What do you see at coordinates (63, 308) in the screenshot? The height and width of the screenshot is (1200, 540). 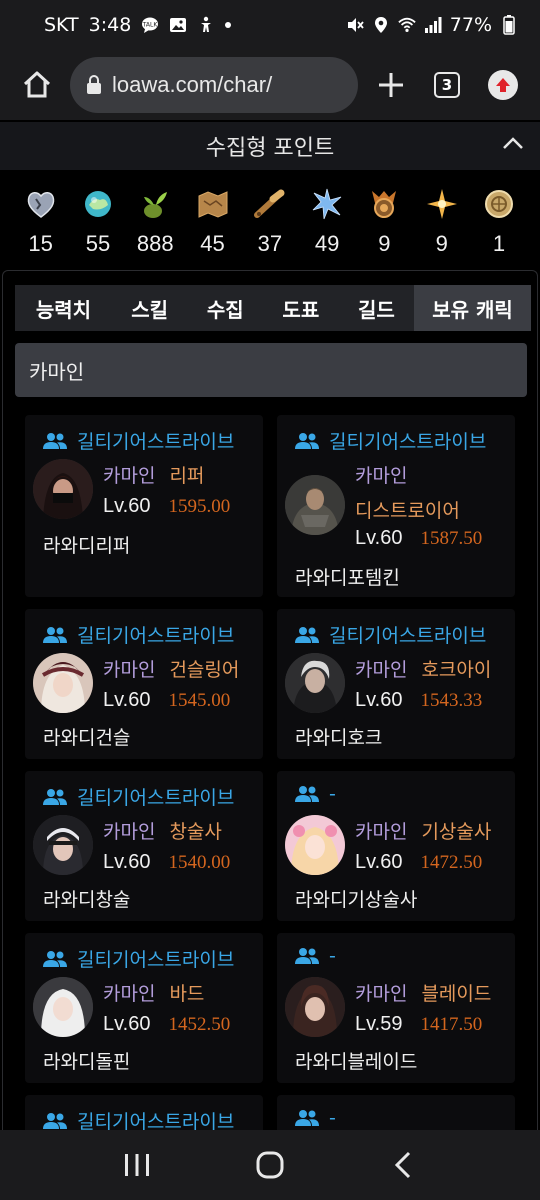 I see `tab-stats: 능력치` at bounding box center [63, 308].